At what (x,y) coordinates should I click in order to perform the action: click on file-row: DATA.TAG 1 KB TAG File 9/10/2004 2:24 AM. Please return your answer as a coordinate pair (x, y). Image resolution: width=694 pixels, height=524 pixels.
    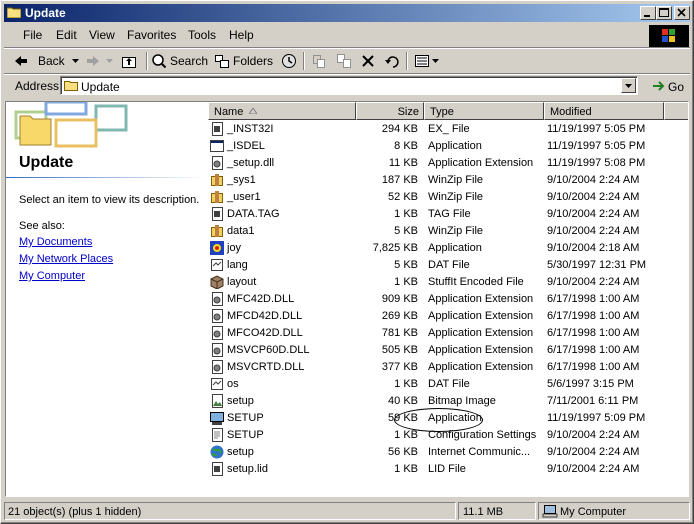
    Looking at the image, I should click on (448, 214).